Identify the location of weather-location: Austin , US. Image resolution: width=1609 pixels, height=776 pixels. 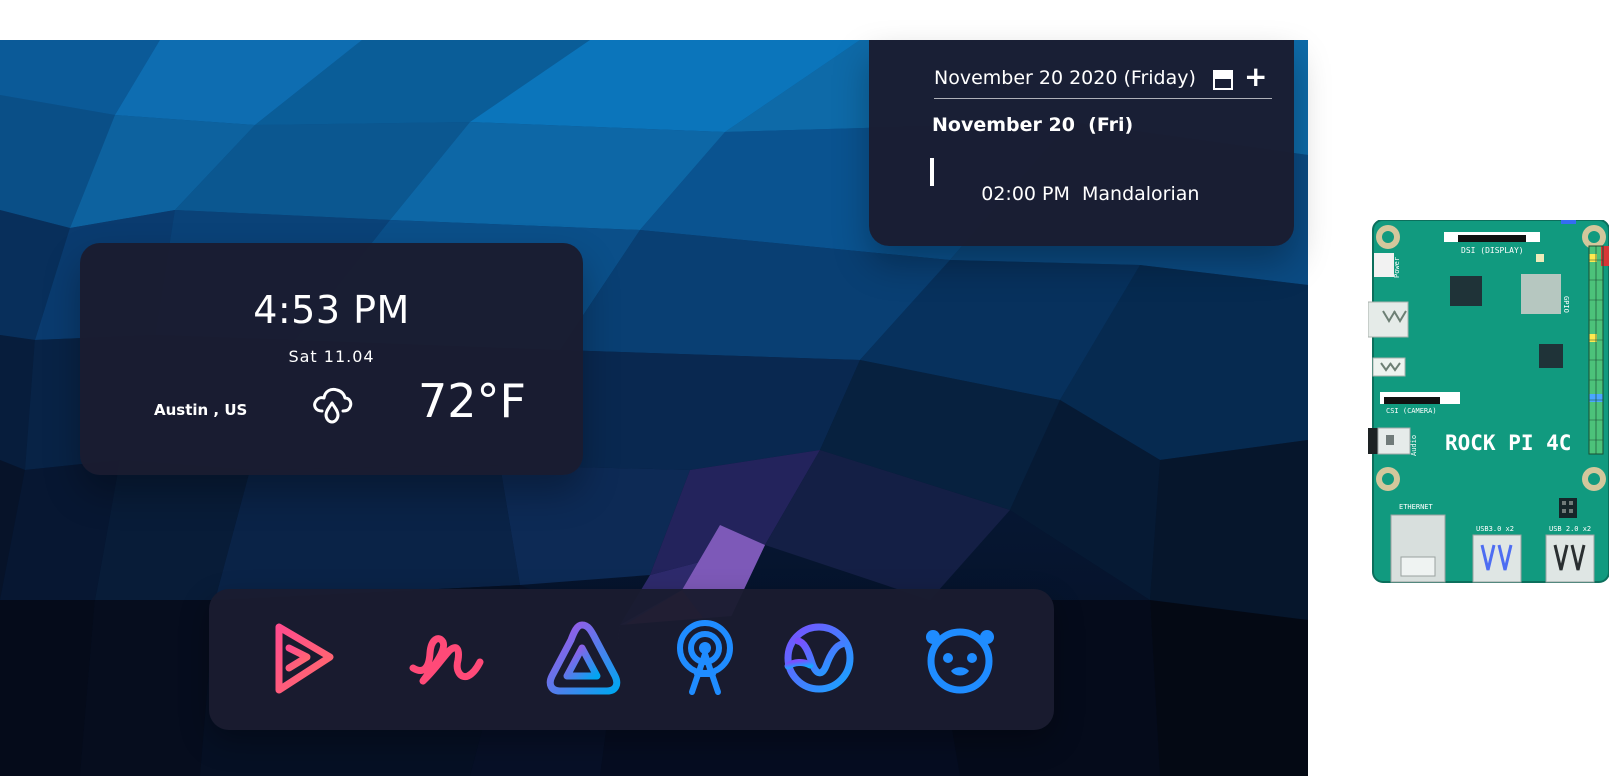
(201, 410).